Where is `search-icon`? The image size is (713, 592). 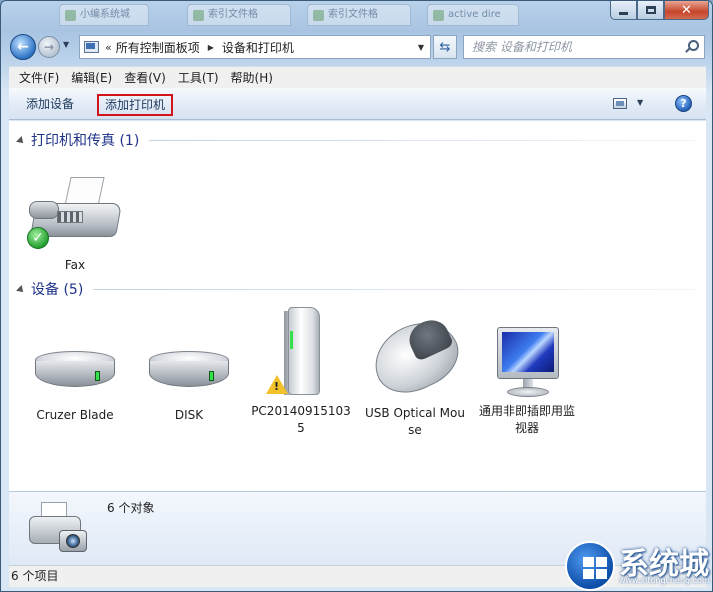 search-icon is located at coordinates (692, 46).